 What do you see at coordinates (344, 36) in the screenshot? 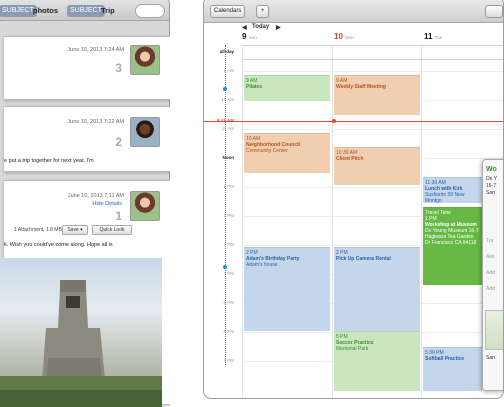
I see `day-header: 10 Mon` at bounding box center [344, 36].